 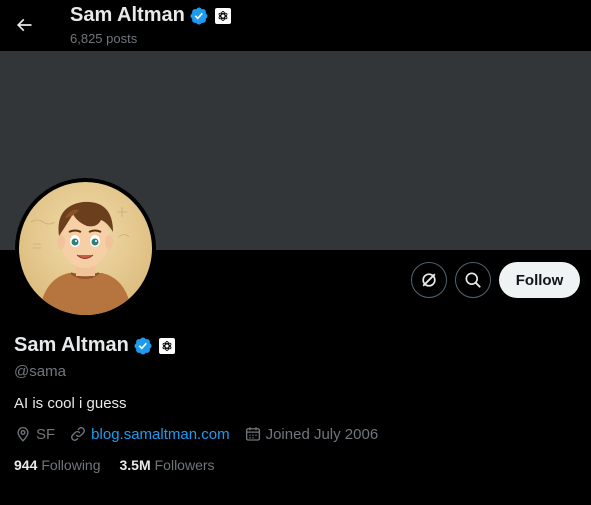 I want to click on following-count: 944, so click(x=26, y=465).